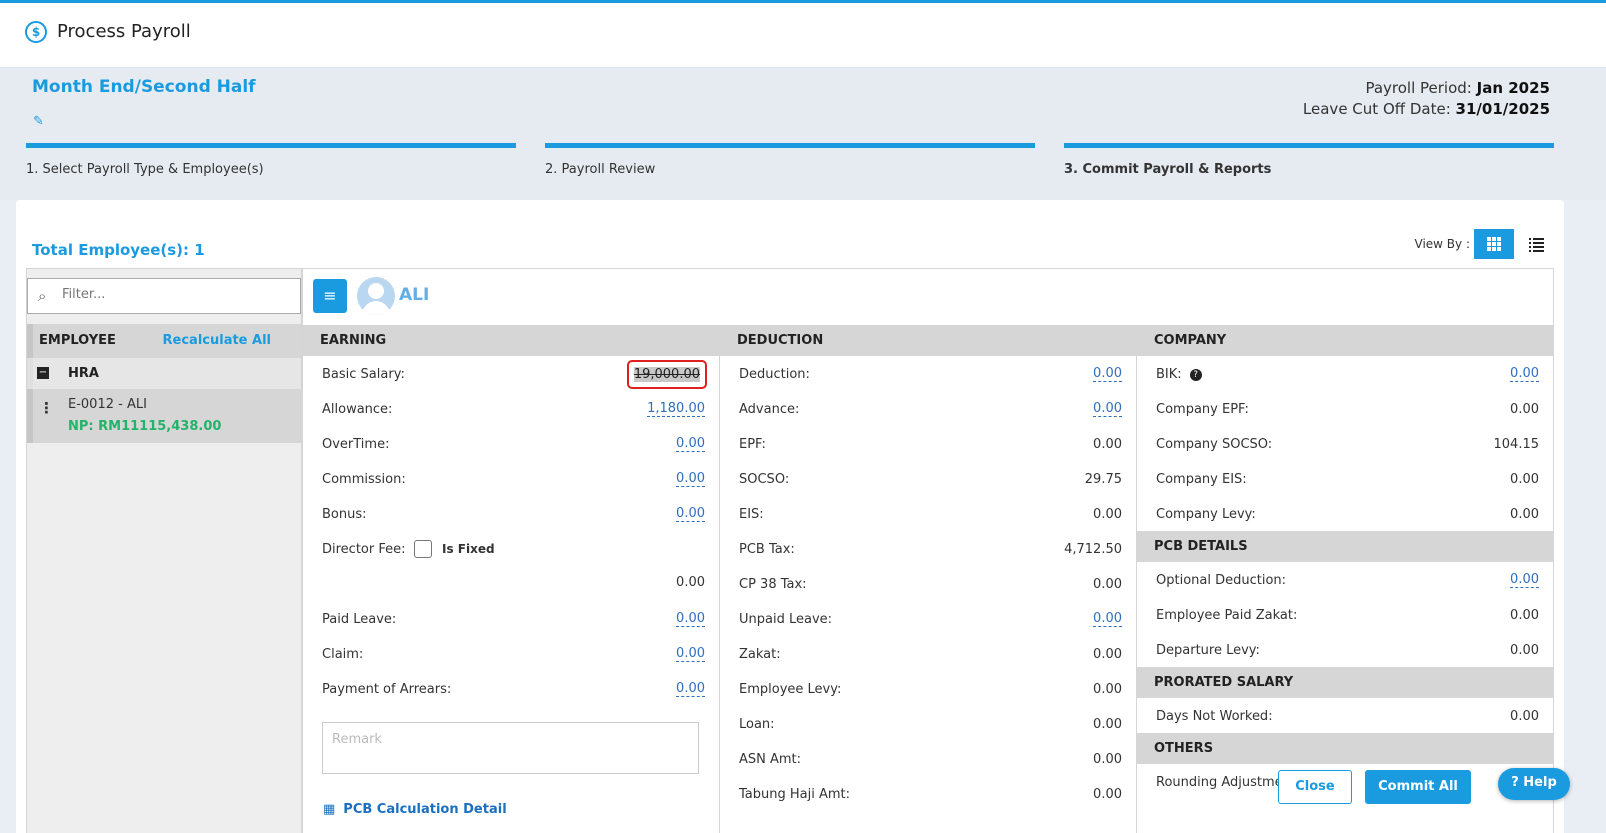 The image size is (1606, 833). Describe the element at coordinates (676, 409) in the screenshot. I see `allowance-value: 1,180.00` at that location.